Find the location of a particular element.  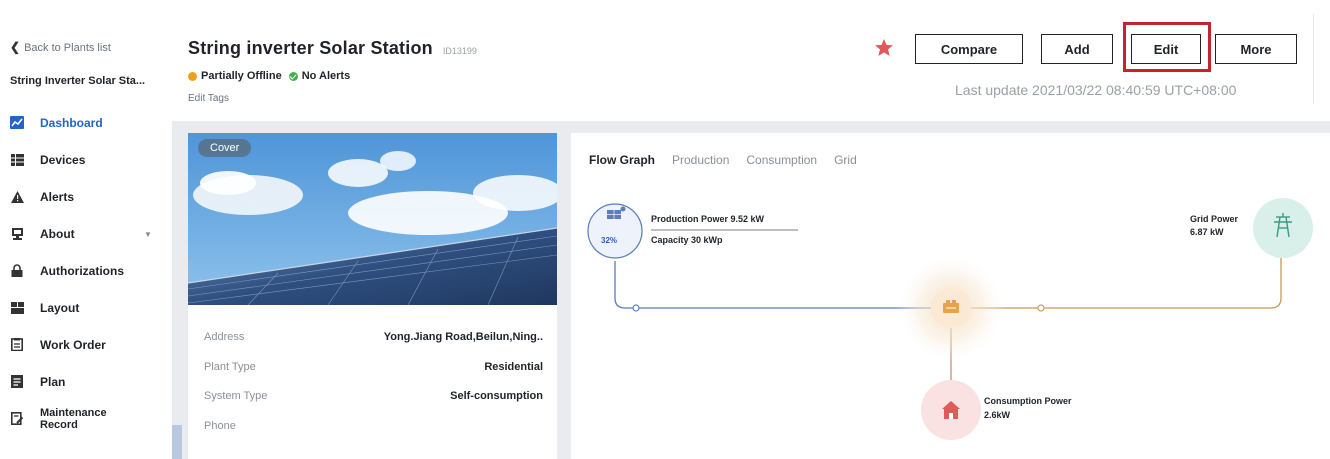

sidebar-item-devices: Devices is located at coordinates (84, 159).